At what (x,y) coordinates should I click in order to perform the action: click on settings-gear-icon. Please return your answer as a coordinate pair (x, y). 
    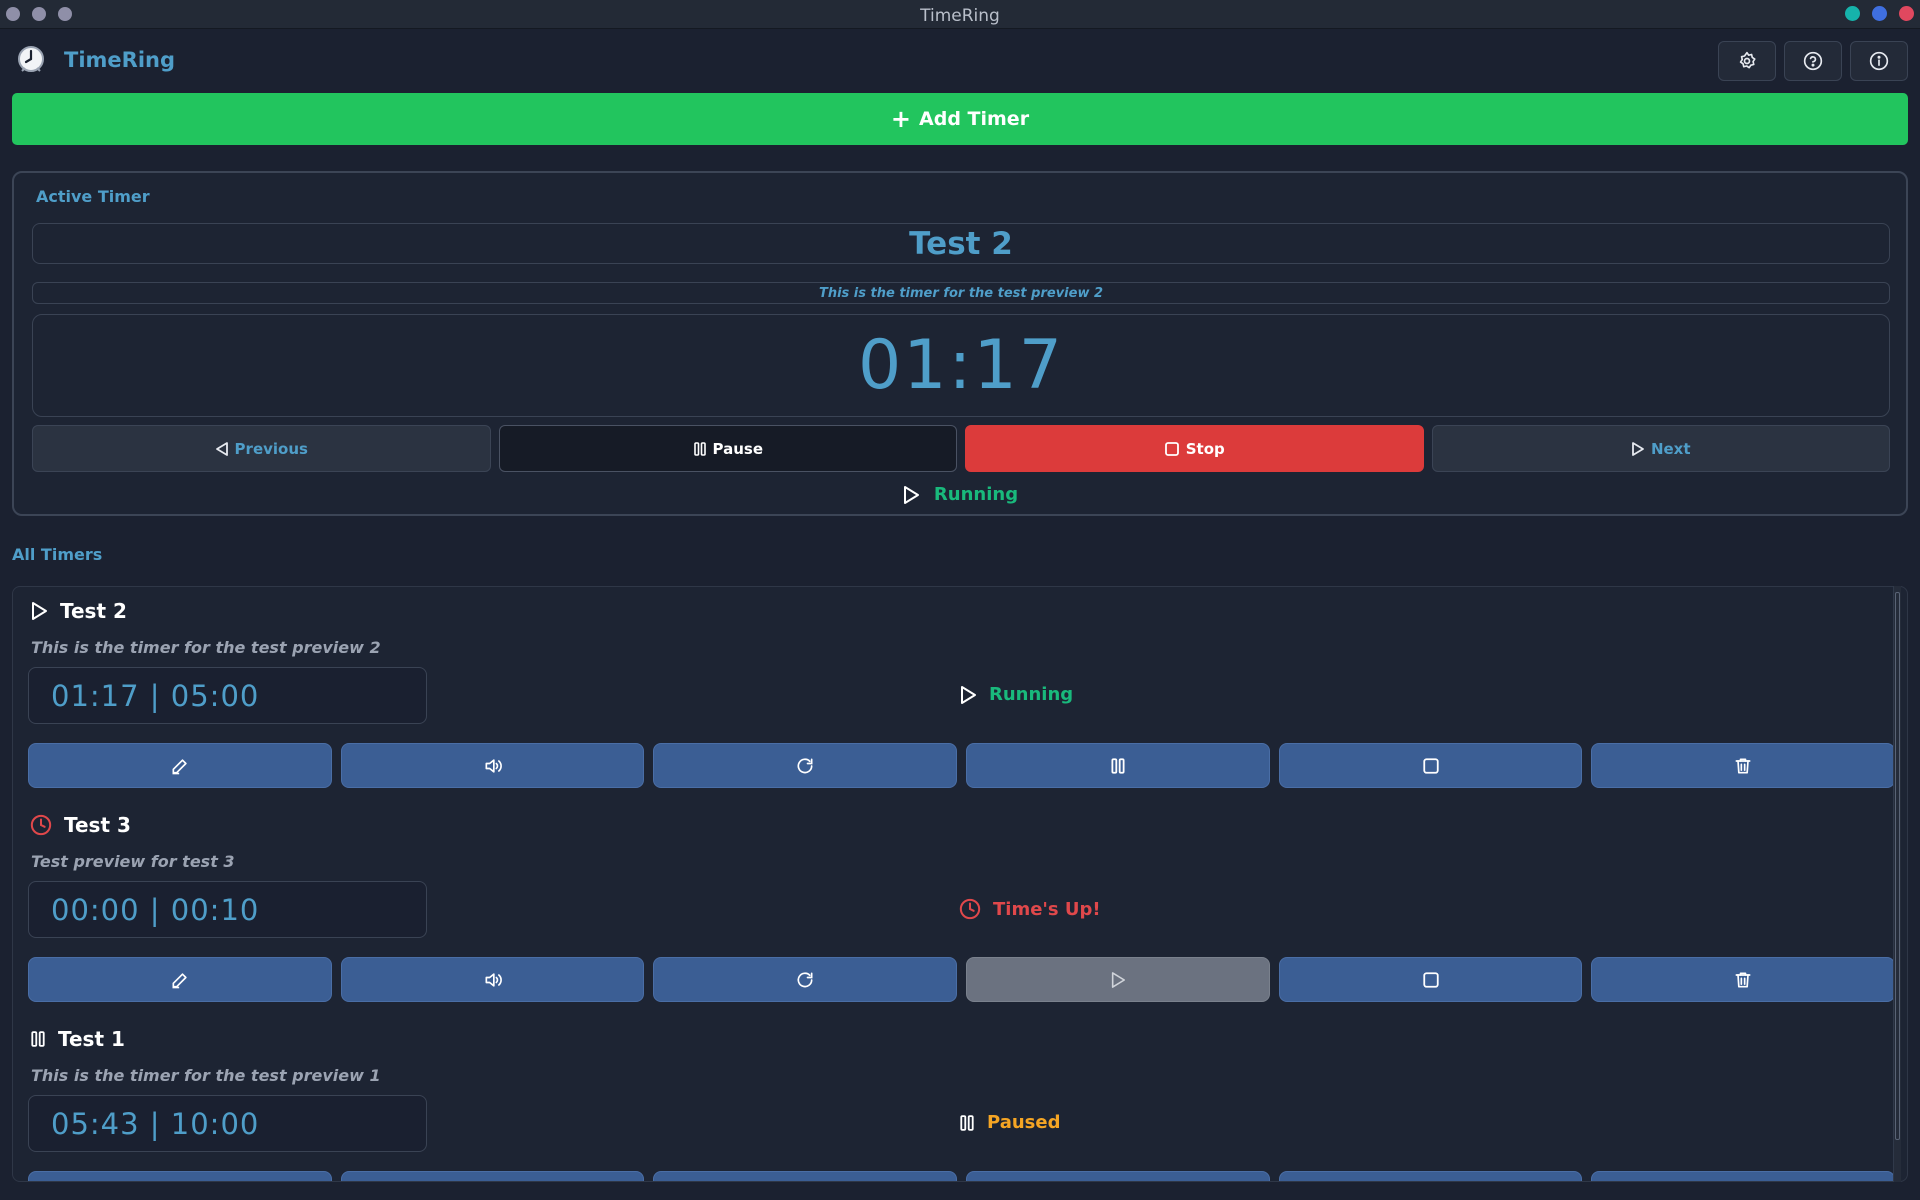
    Looking at the image, I should click on (1747, 60).